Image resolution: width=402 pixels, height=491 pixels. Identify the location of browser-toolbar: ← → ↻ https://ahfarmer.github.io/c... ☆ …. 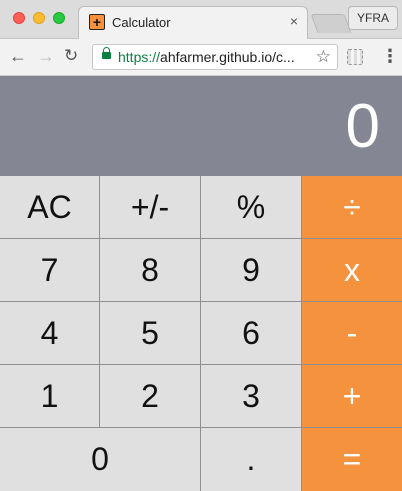
(201, 57).